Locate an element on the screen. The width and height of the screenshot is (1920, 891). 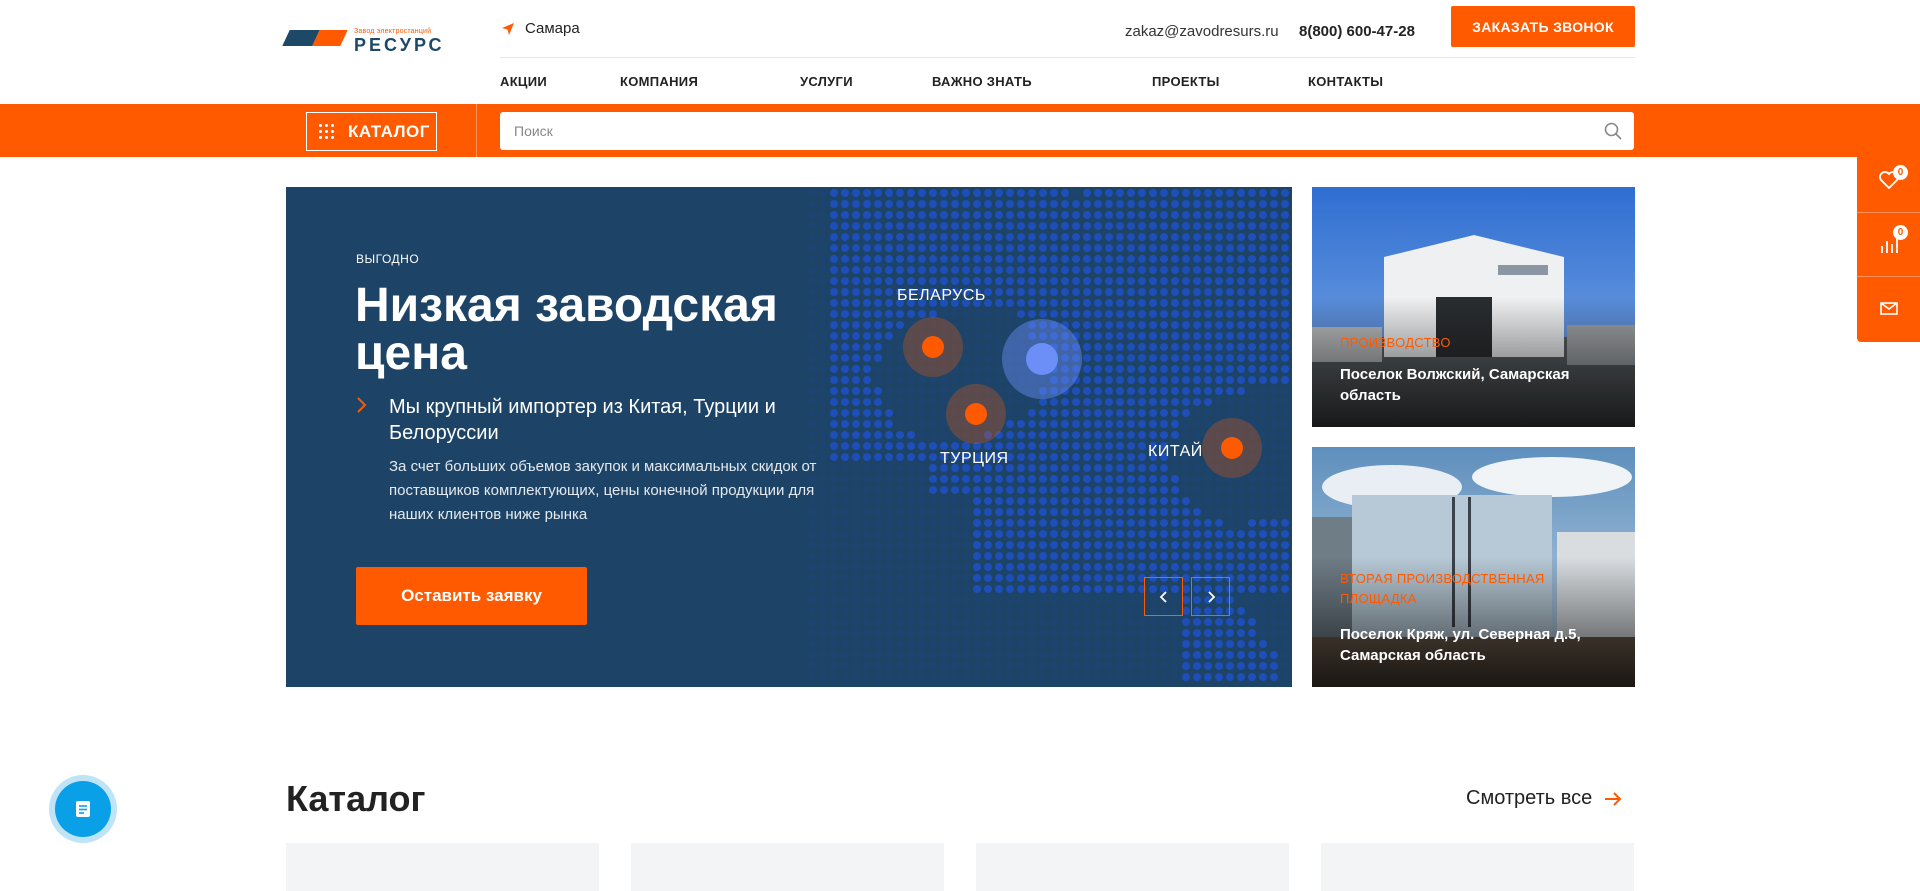
city-selector: Самара is located at coordinates (540, 28).